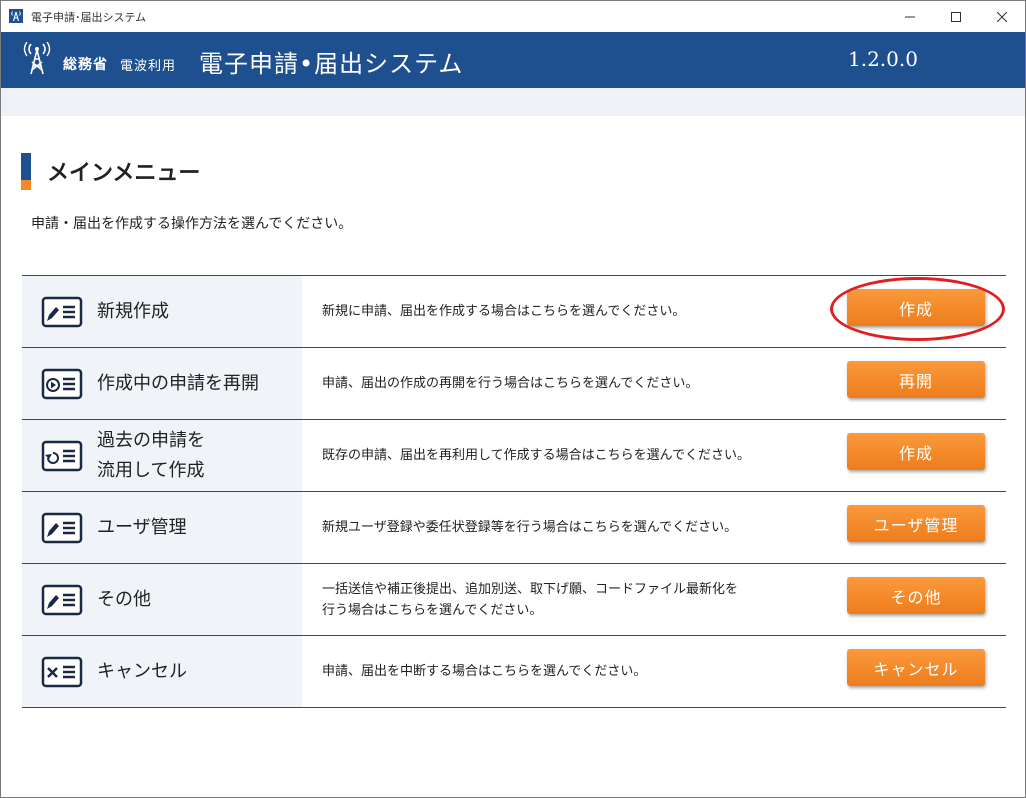  Describe the element at coordinates (917, 309) in the screenshot. I see `highlight-circle` at that location.